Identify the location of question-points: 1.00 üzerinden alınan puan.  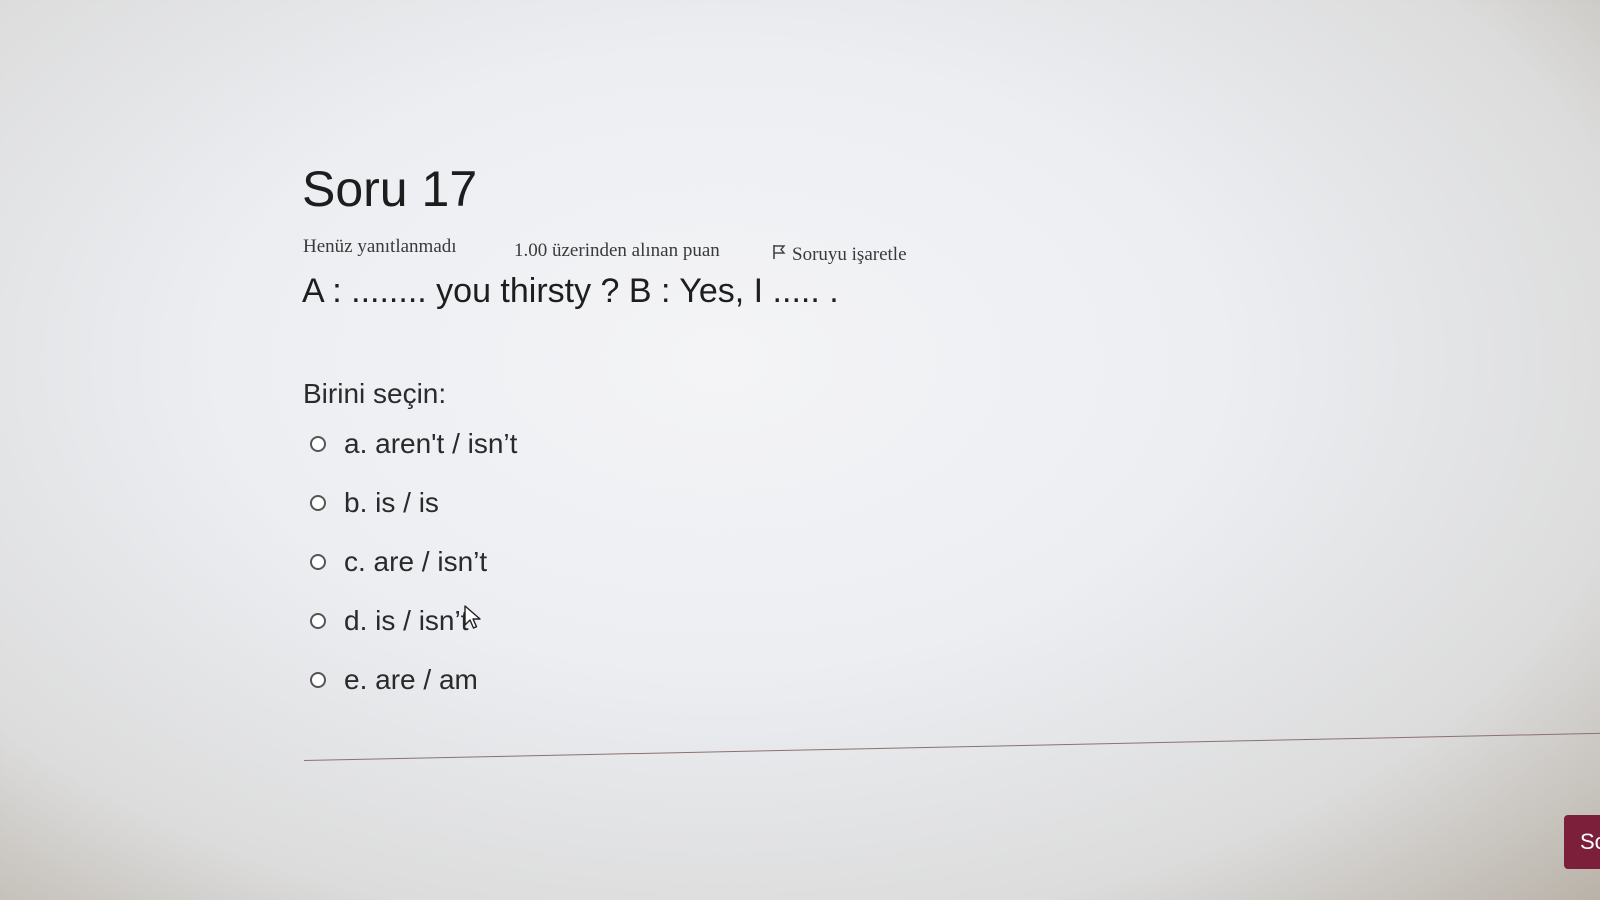
(617, 250).